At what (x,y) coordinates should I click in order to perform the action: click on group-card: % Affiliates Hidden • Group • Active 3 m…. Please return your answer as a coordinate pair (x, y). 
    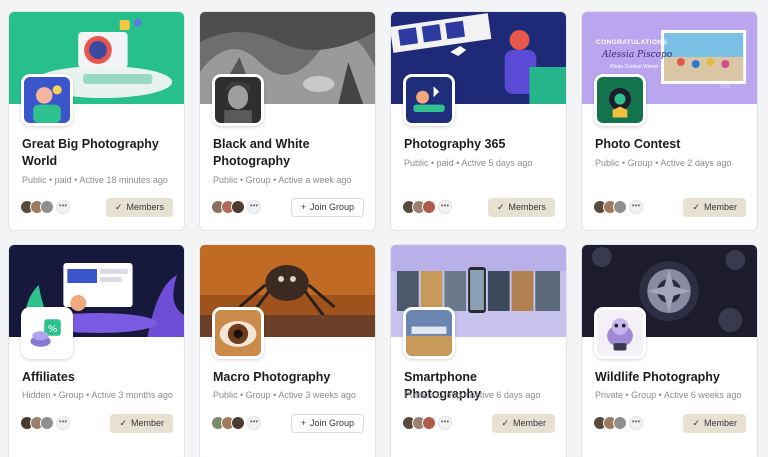
    Looking at the image, I should click on (96, 350).